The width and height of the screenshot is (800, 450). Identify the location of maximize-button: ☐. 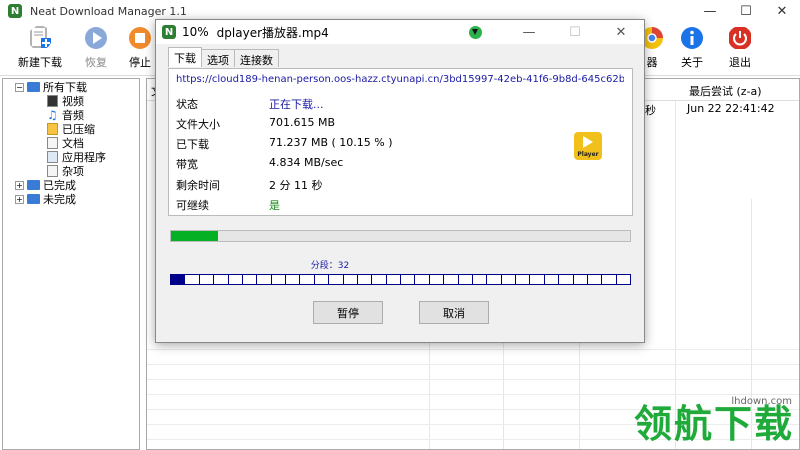
(746, 11).